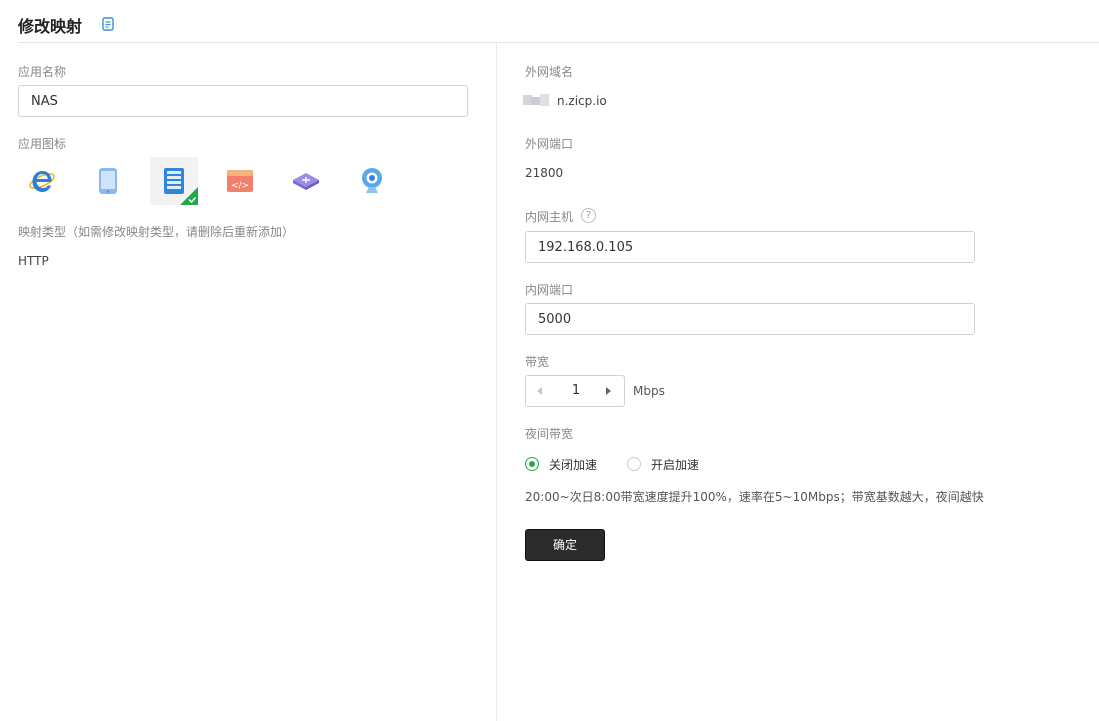 This screenshot has height=721, width=1099. Describe the element at coordinates (750, 247) in the screenshot. I see `host-input` at that location.